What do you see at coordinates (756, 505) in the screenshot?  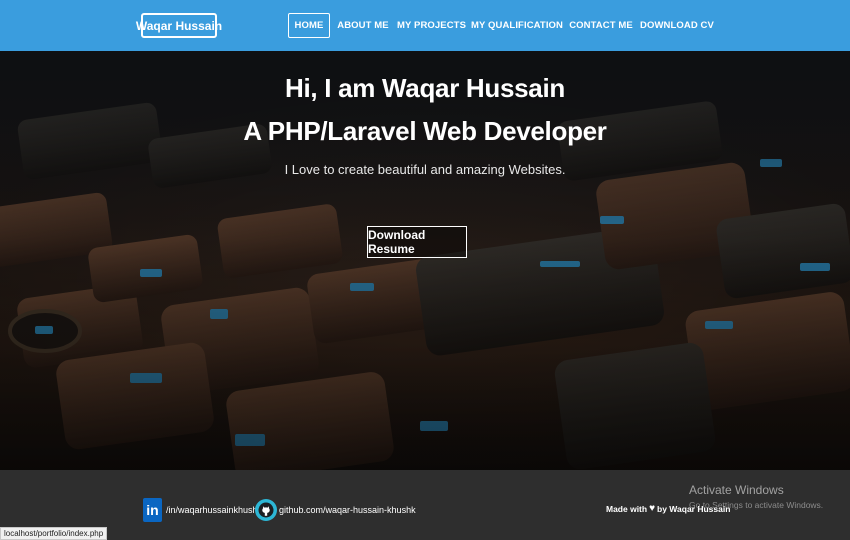 I see `activate-windows-subtitle: Go to Settings to activate Windows.` at bounding box center [756, 505].